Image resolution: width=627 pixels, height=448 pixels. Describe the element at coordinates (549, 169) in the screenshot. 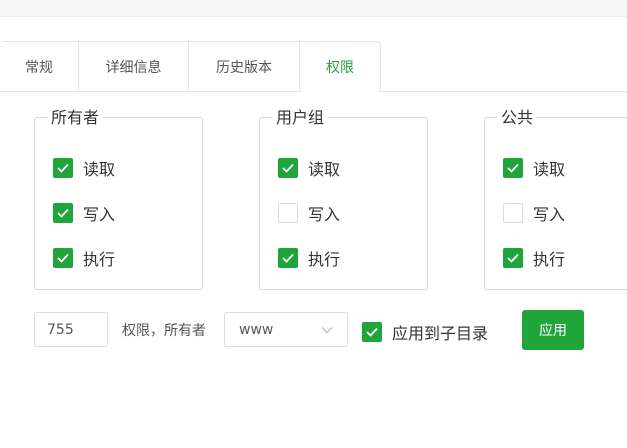

I see `public-read-label: 读取` at that location.